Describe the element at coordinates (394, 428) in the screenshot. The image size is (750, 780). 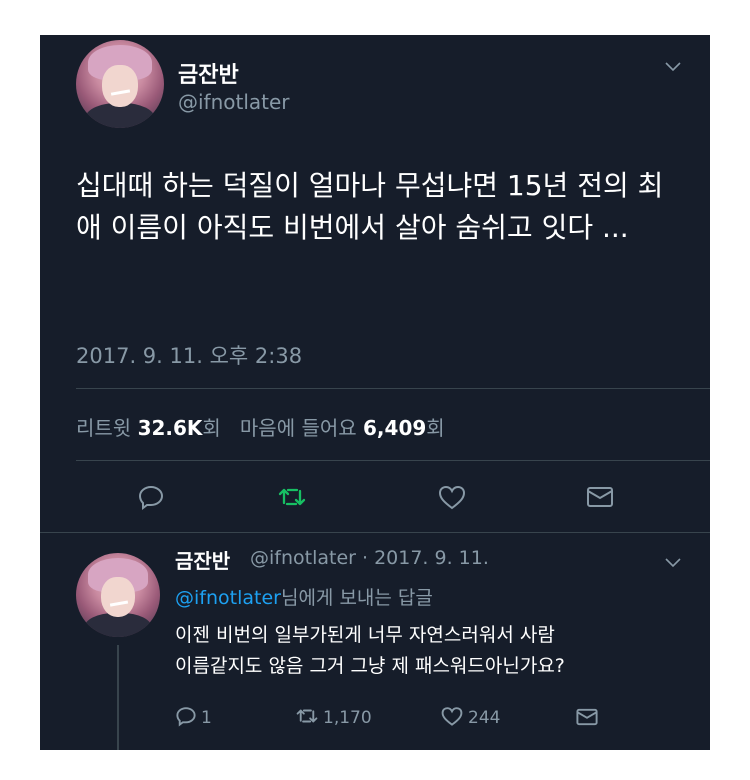
I see `likes-count: 6,409` at that location.